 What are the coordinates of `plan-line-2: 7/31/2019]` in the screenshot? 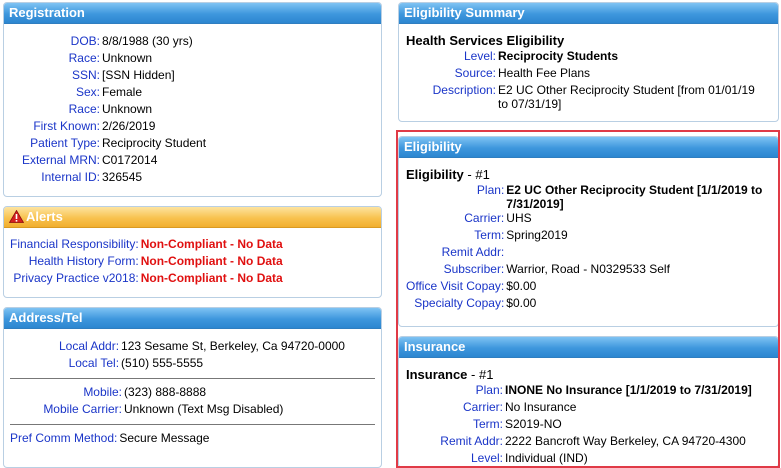 It's located at (535, 204).